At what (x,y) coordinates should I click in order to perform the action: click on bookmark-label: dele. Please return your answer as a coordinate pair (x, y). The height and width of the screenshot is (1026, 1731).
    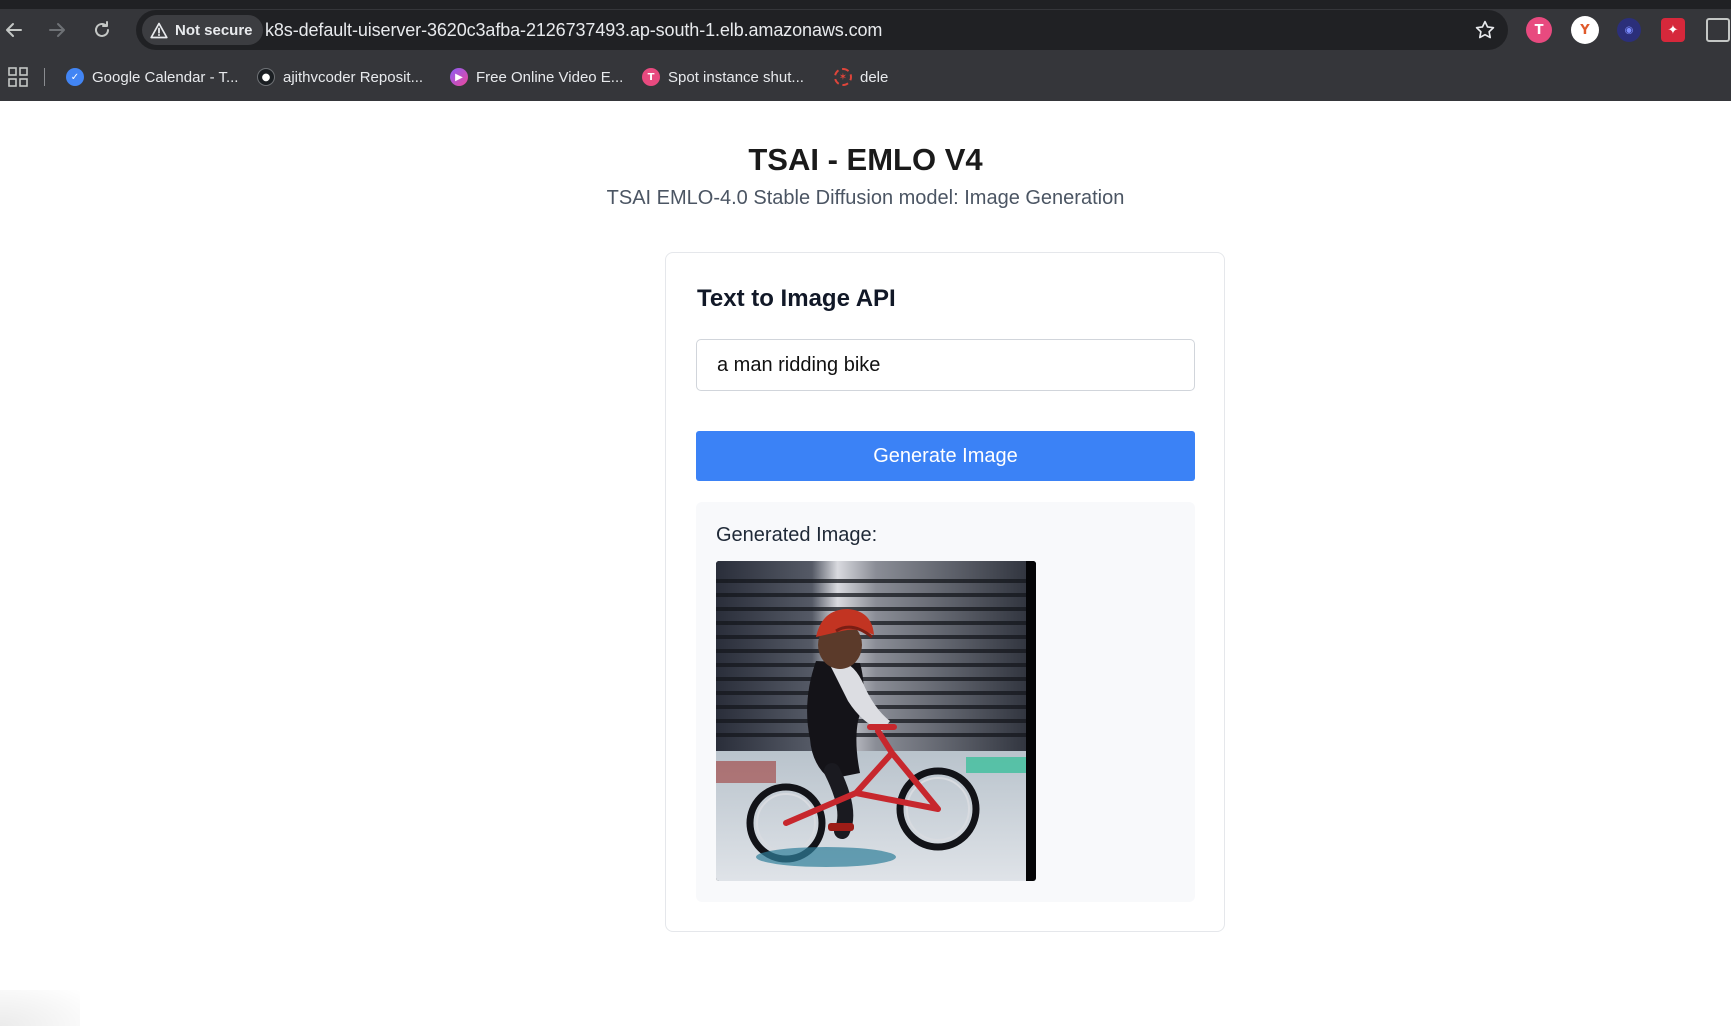
    Looking at the image, I should click on (874, 77).